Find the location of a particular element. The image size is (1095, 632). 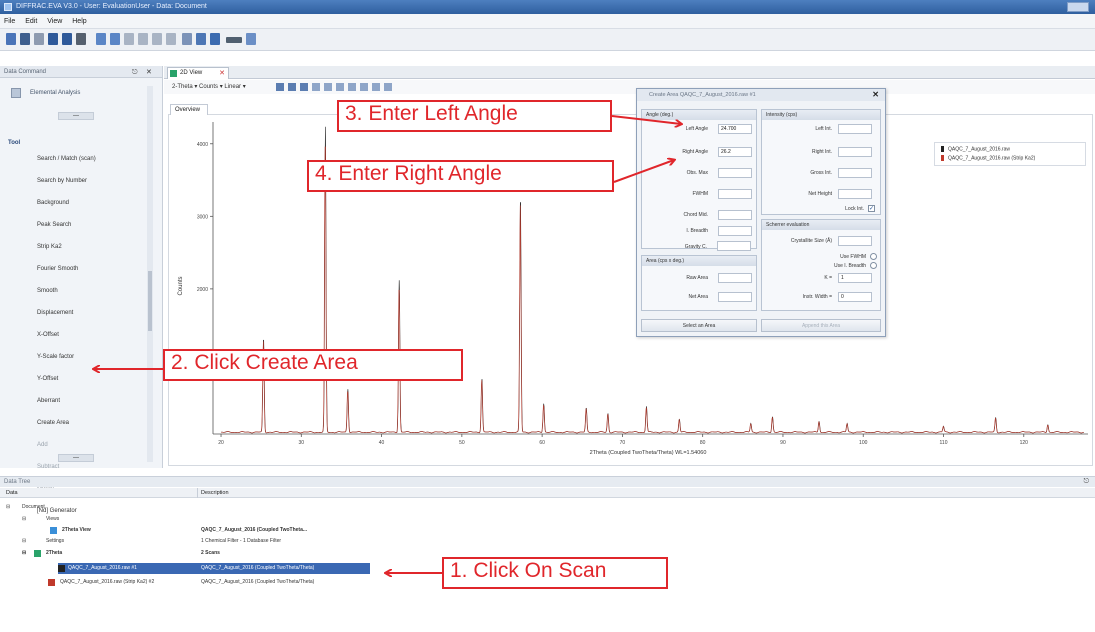

column-description: Description is located at coordinates (215, 493).